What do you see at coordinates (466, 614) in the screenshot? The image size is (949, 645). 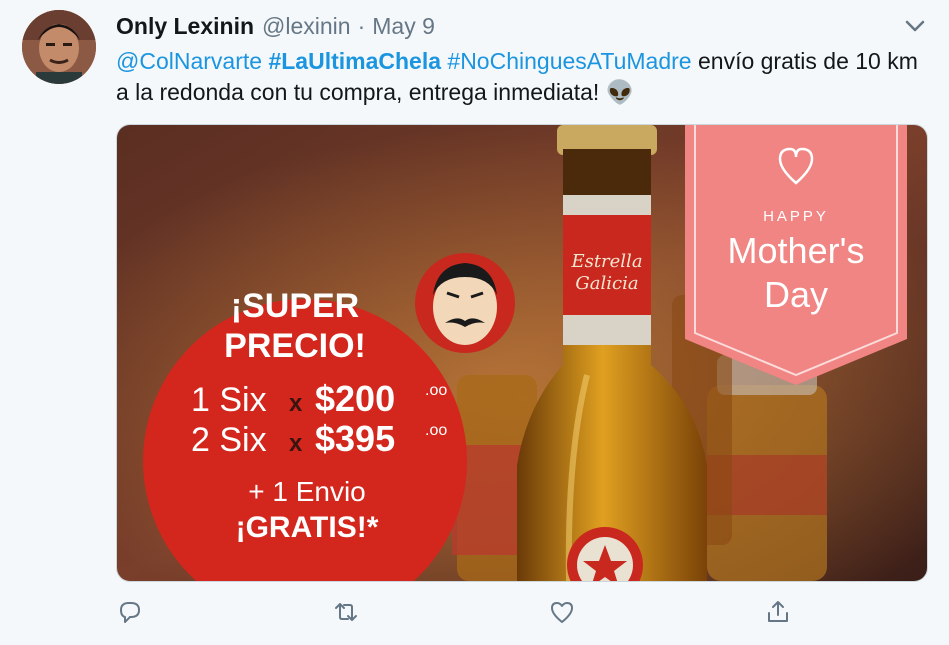 I see `tweet-actions` at bounding box center [466, 614].